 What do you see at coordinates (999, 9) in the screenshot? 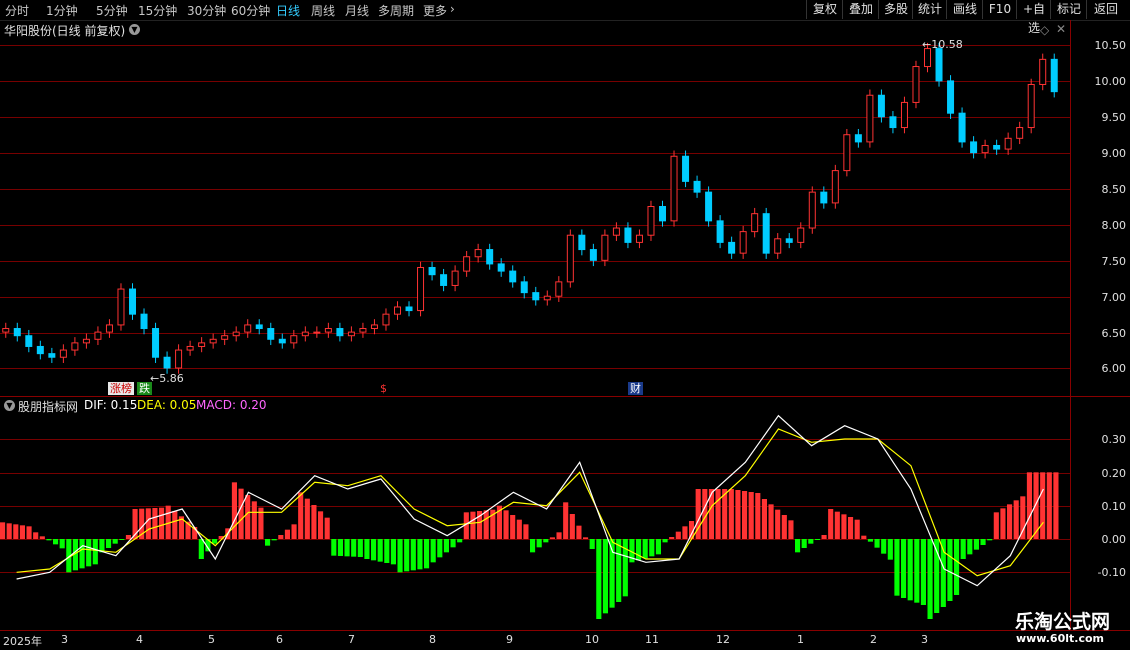
I see `f10-button: F10` at bounding box center [999, 9].